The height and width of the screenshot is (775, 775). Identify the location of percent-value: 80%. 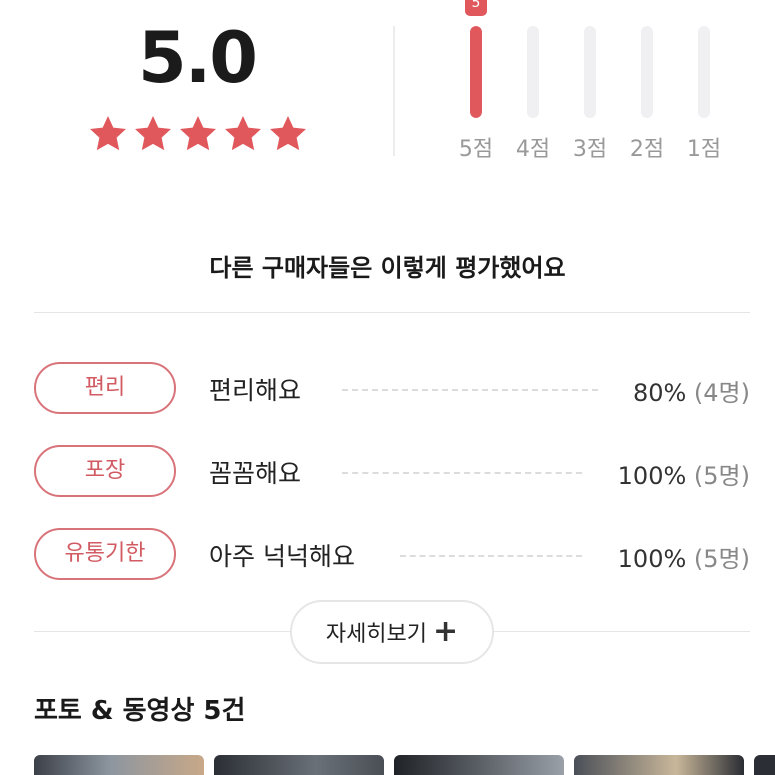
(659, 393).